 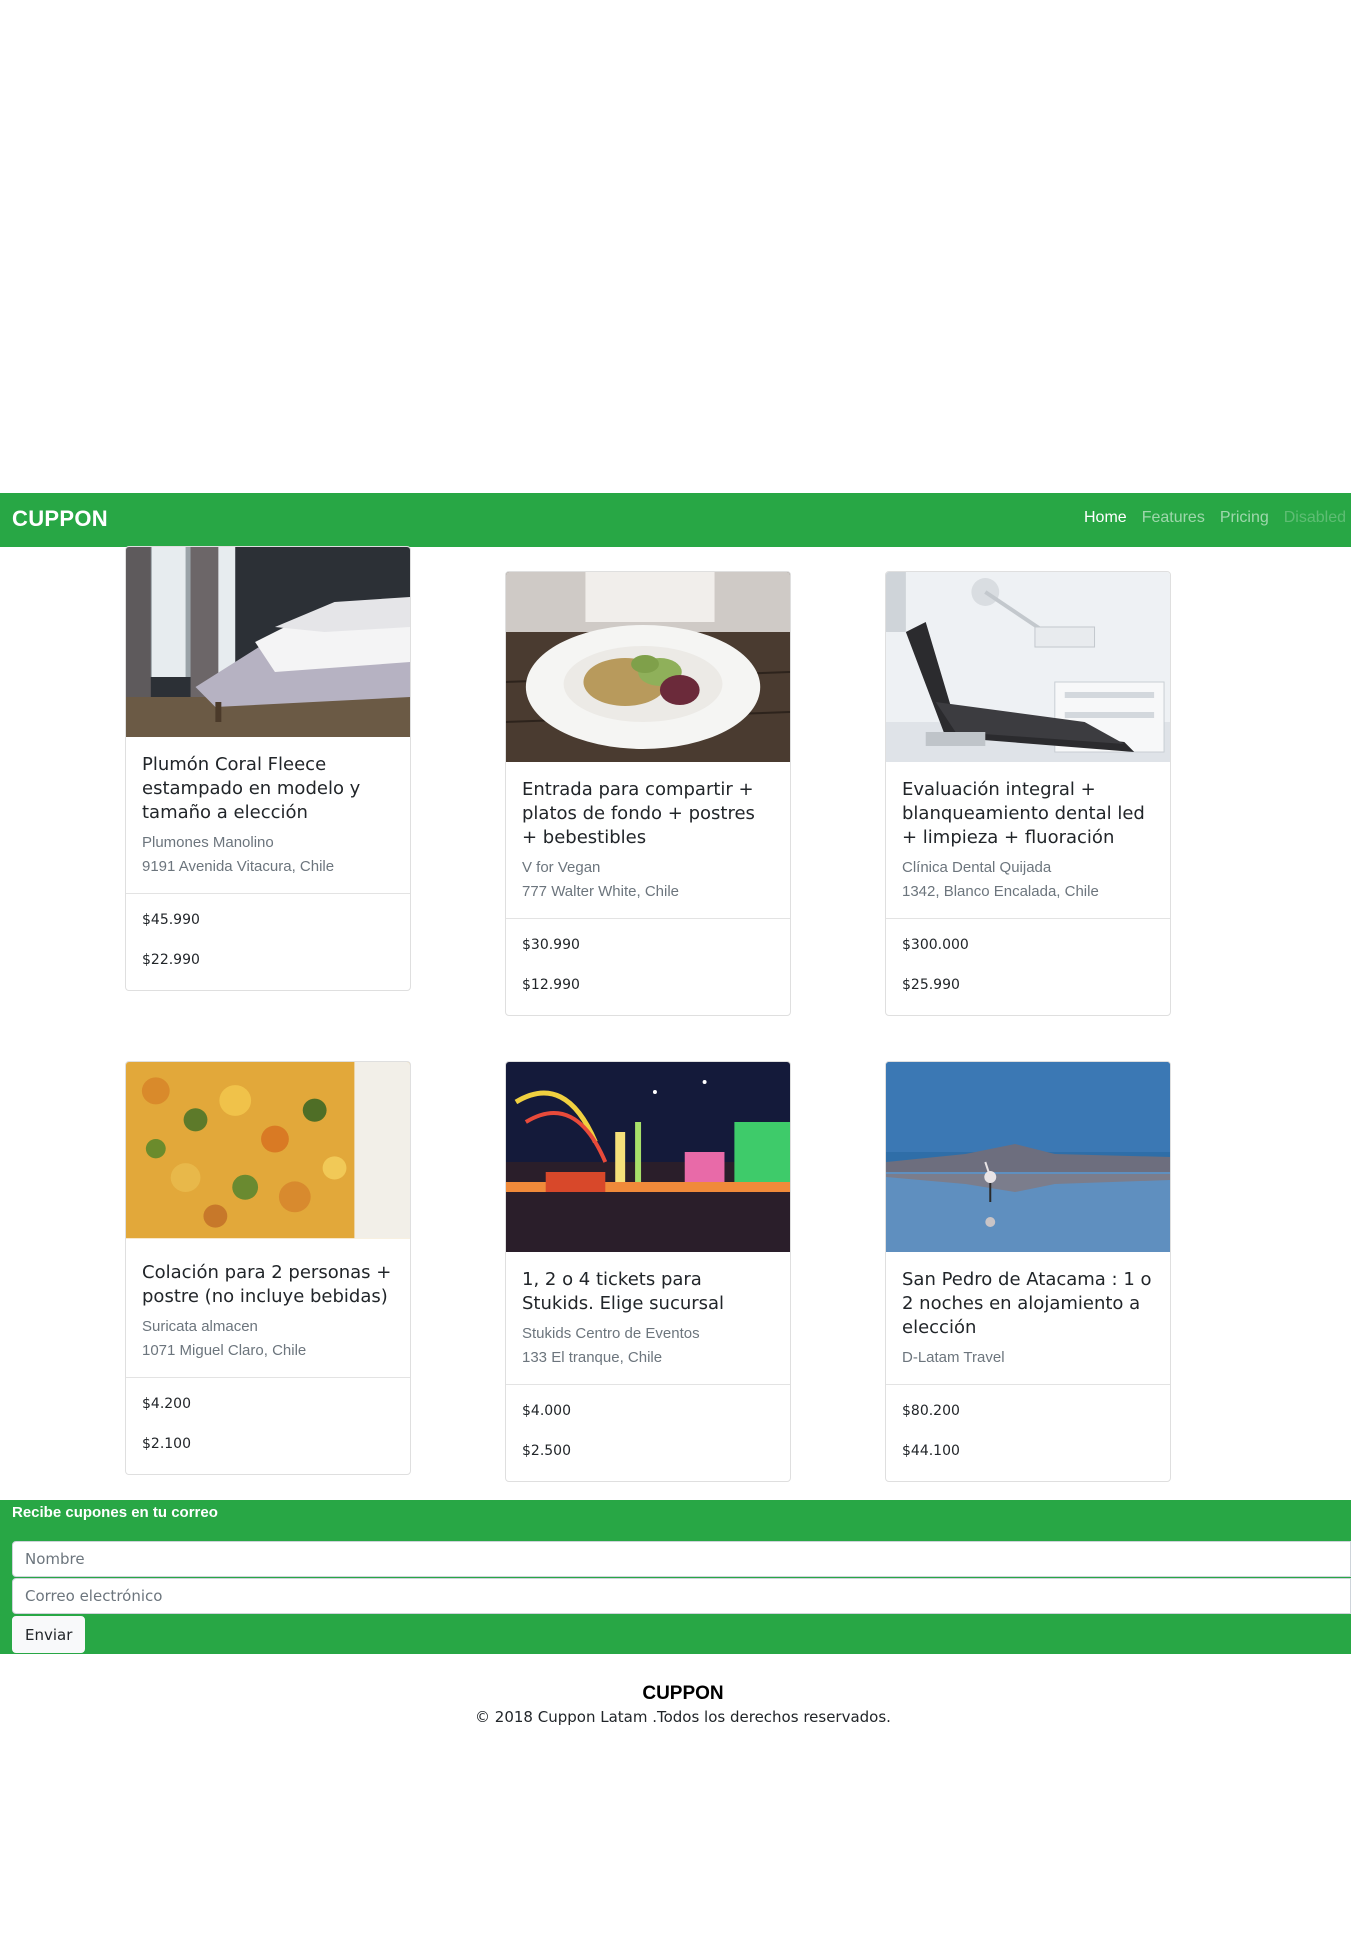 What do you see at coordinates (208, 842) in the screenshot?
I see `card-vendor: Plumones Manolino` at bounding box center [208, 842].